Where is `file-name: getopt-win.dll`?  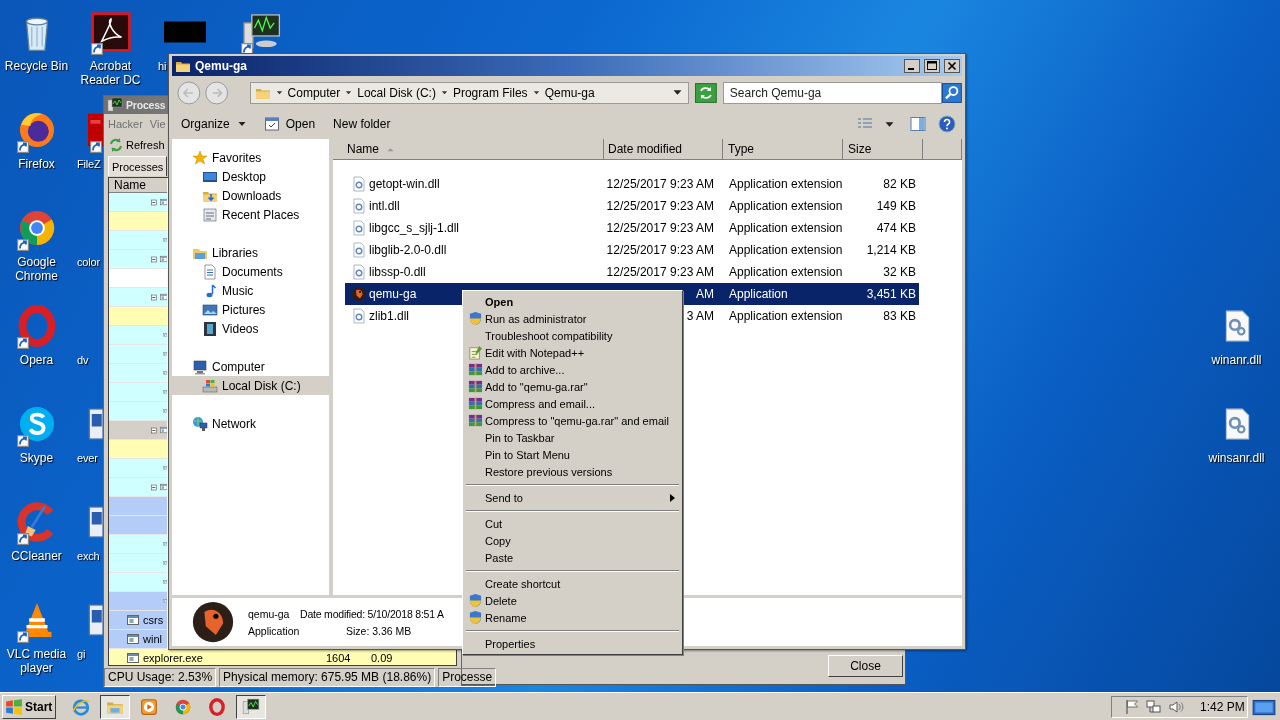
file-name: getopt-win.dll is located at coordinates (404, 184).